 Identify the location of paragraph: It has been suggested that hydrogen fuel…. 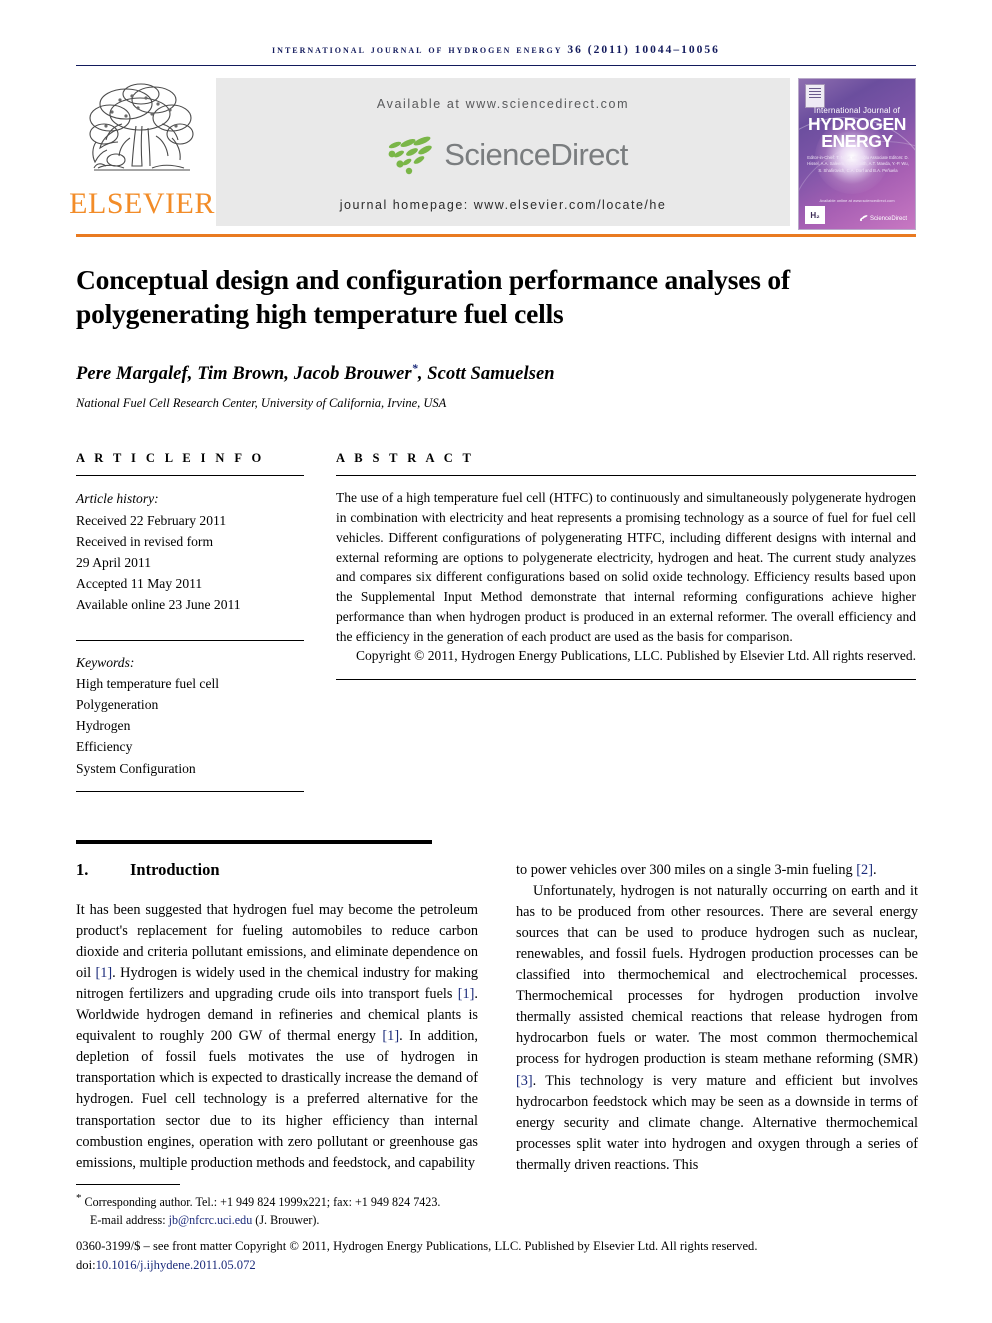
(277, 1037).